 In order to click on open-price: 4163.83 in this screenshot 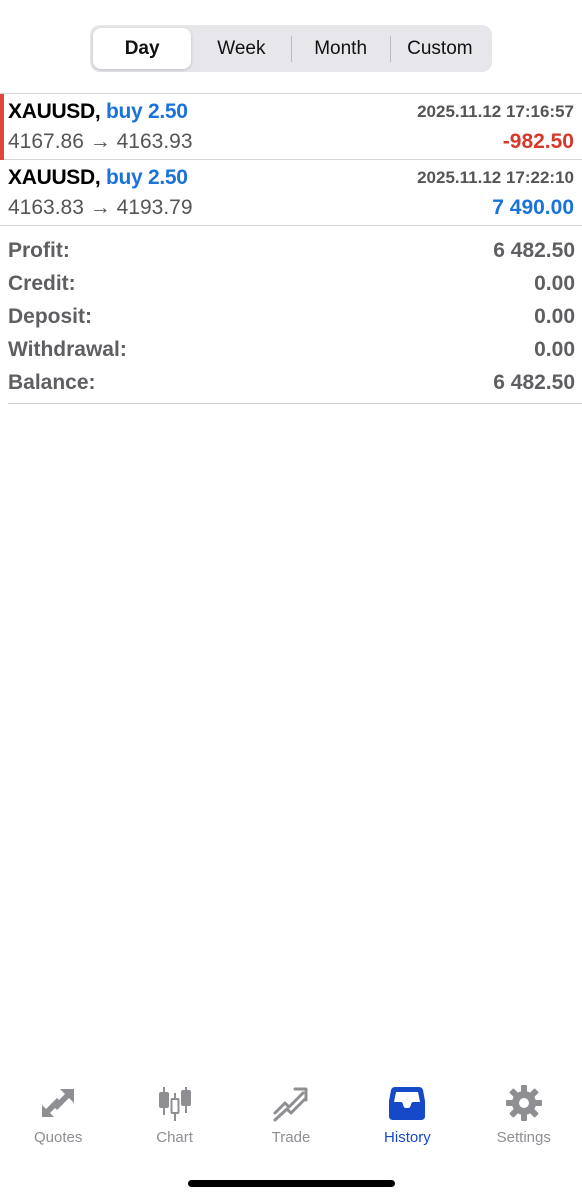, I will do `click(46, 207)`.